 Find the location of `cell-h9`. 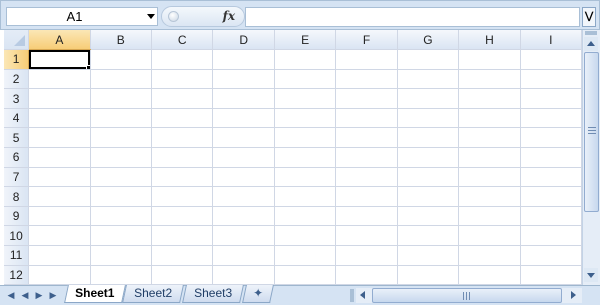

cell-h9 is located at coordinates (489, 216).